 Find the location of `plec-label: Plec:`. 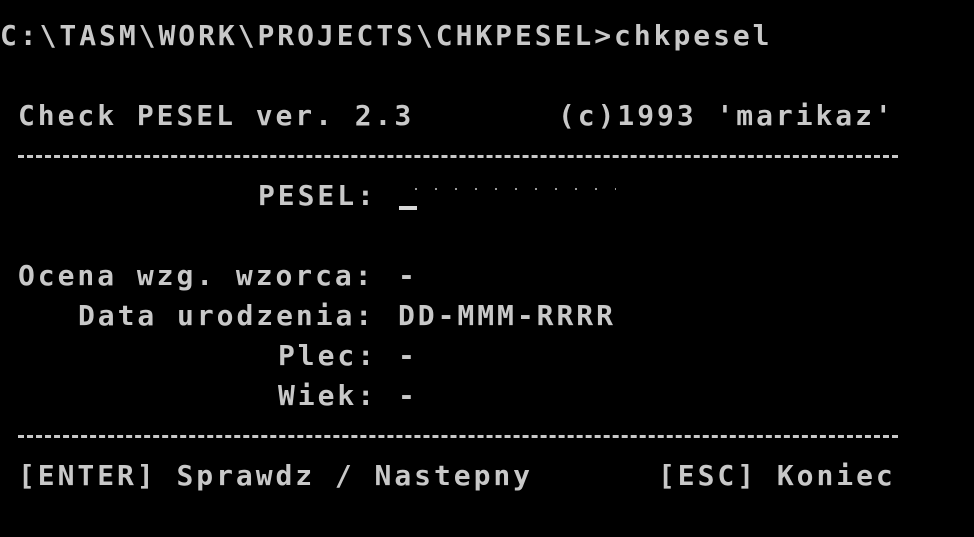

plec-label: Plec: is located at coordinates (328, 355).